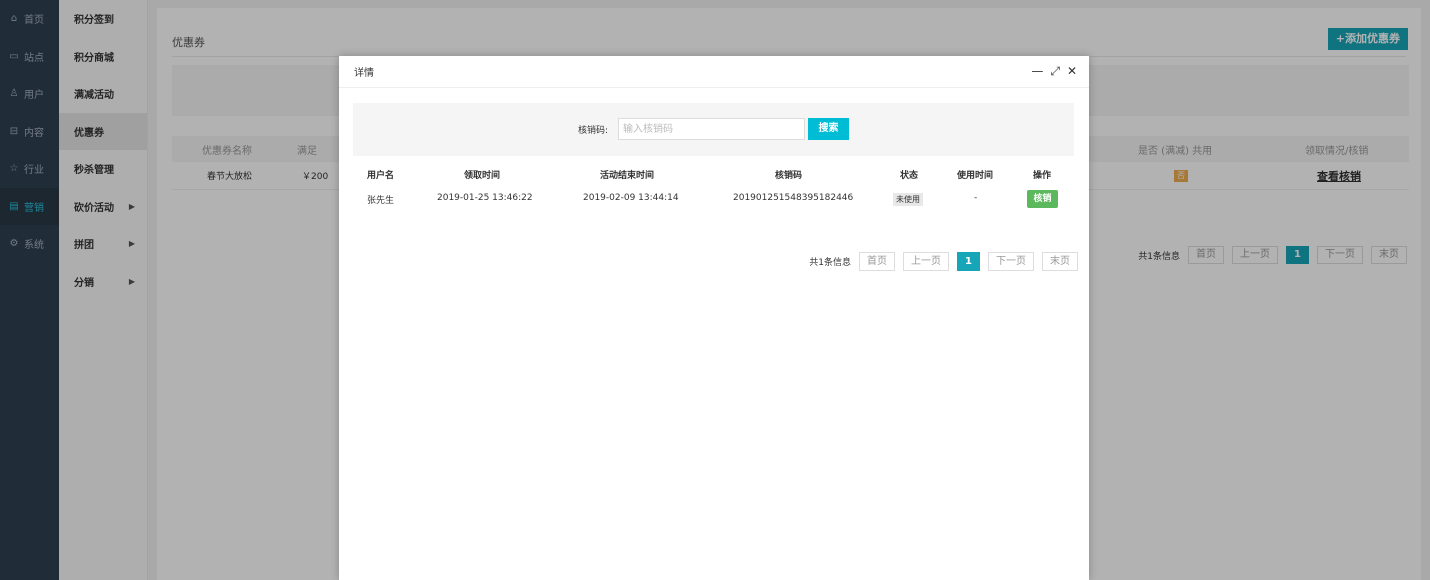  What do you see at coordinates (1011, 261) in the screenshot?
I see `pager-next: 下一页` at bounding box center [1011, 261].